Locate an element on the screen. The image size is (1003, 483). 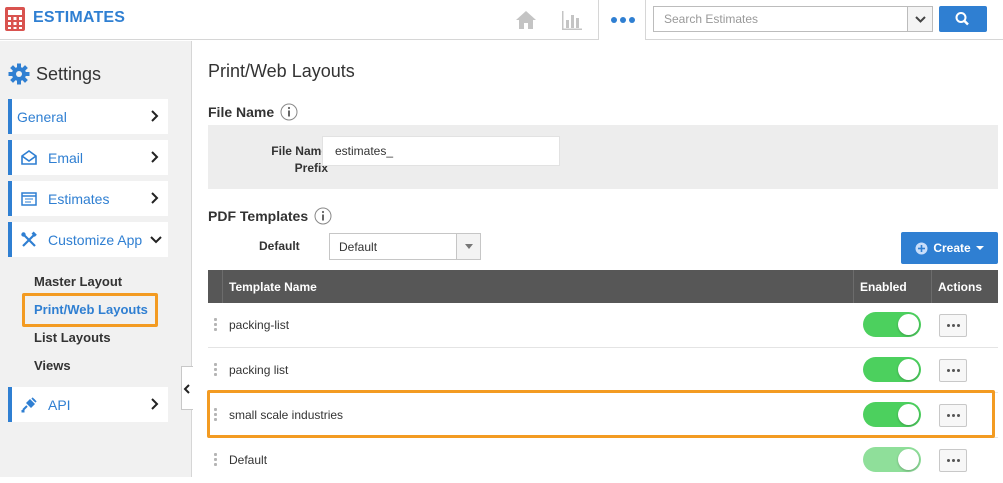
dropdown-arrow is located at coordinates (468, 246).